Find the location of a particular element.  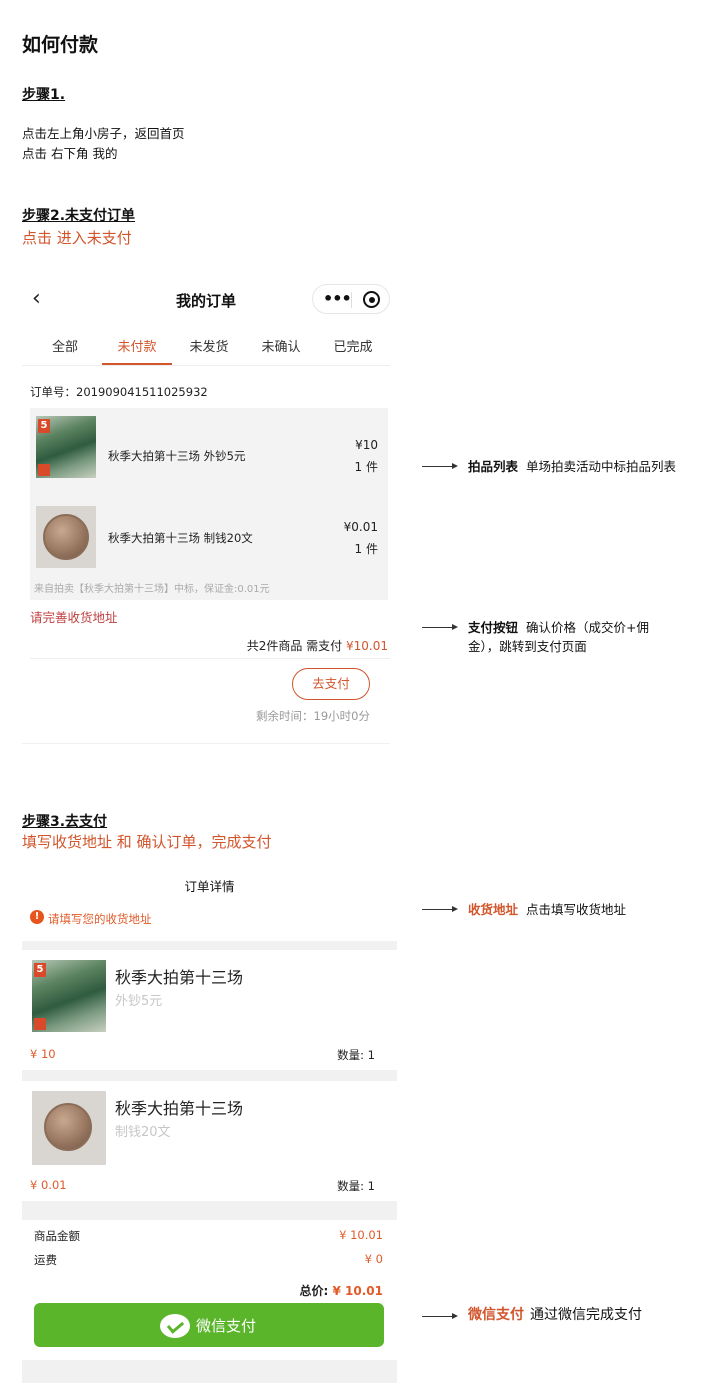

shipping-amount: ¥ 0 is located at coordinates (373, 1259).